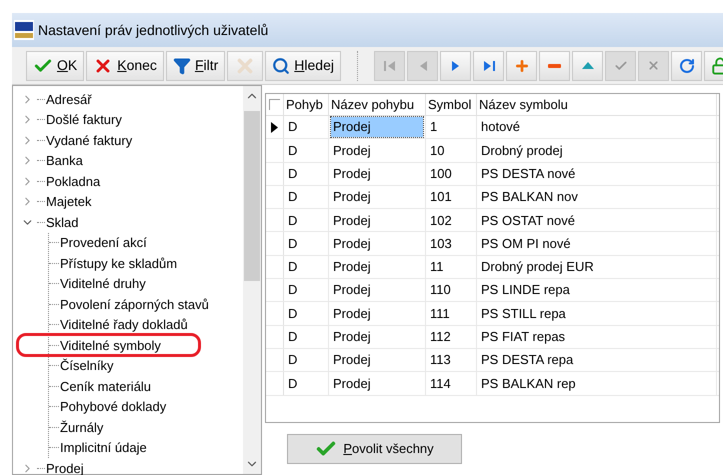 Image resolution: width=723 pixels, height=475 pixels. I want to click on minus-icon, so click(554, 66).